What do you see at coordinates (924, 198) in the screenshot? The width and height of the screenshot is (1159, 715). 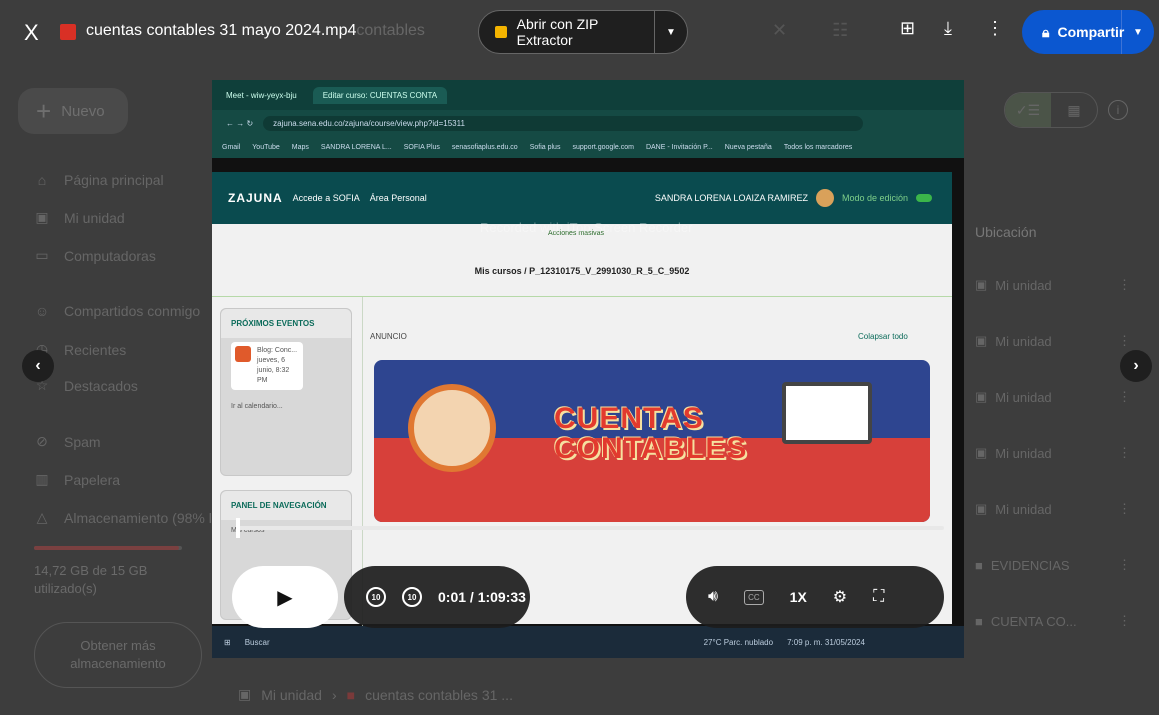 I see `toggle-icon` at bounding box center [924, 198].